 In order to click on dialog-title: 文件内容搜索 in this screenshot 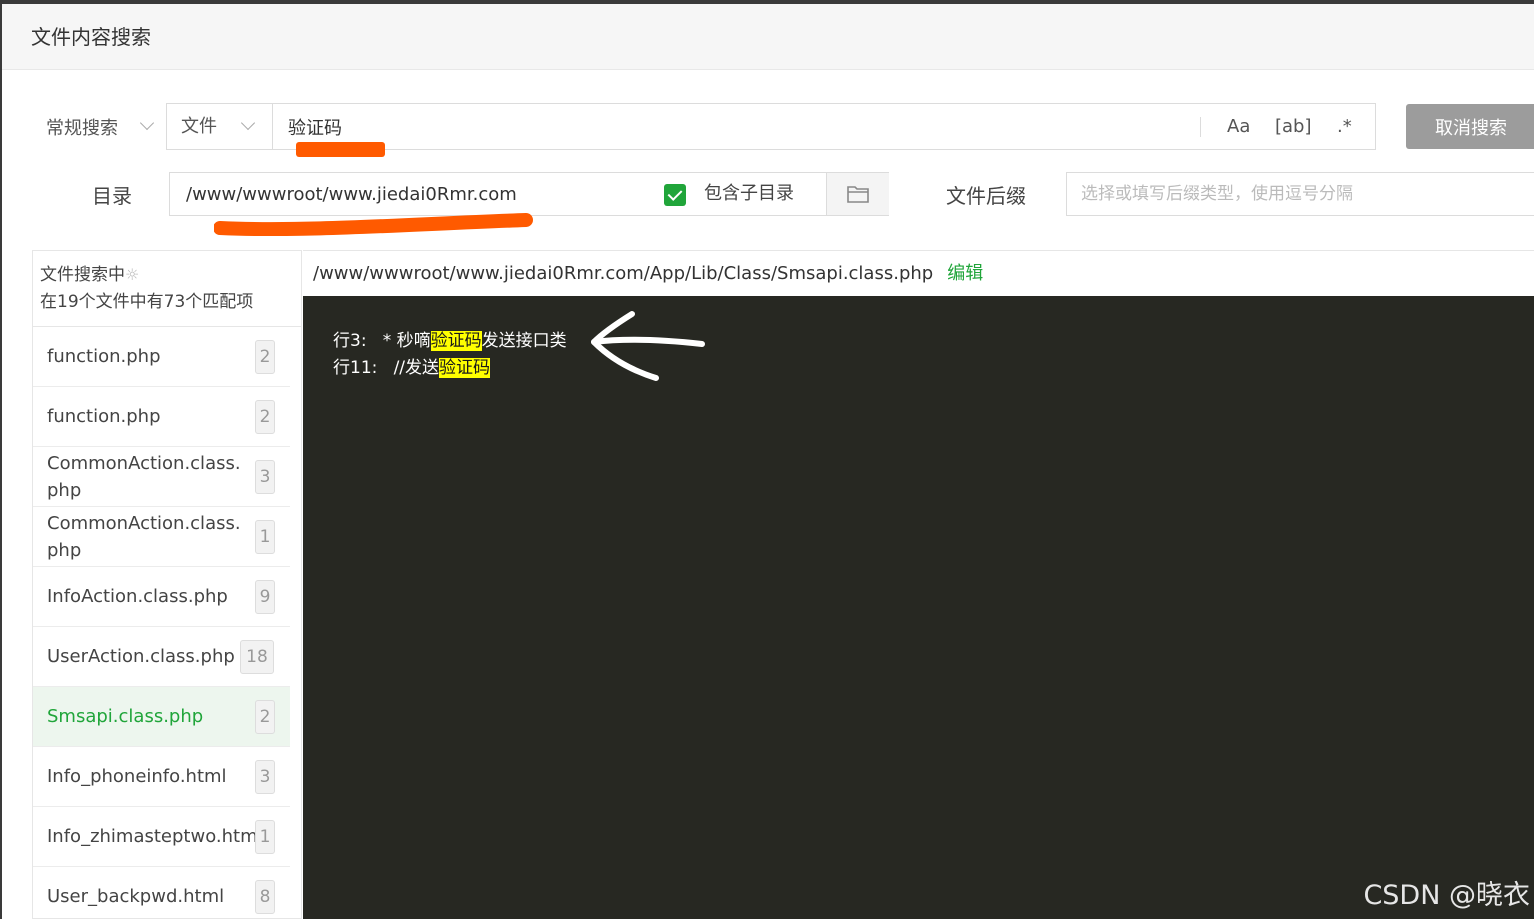, I will do `click(768, 37)`.